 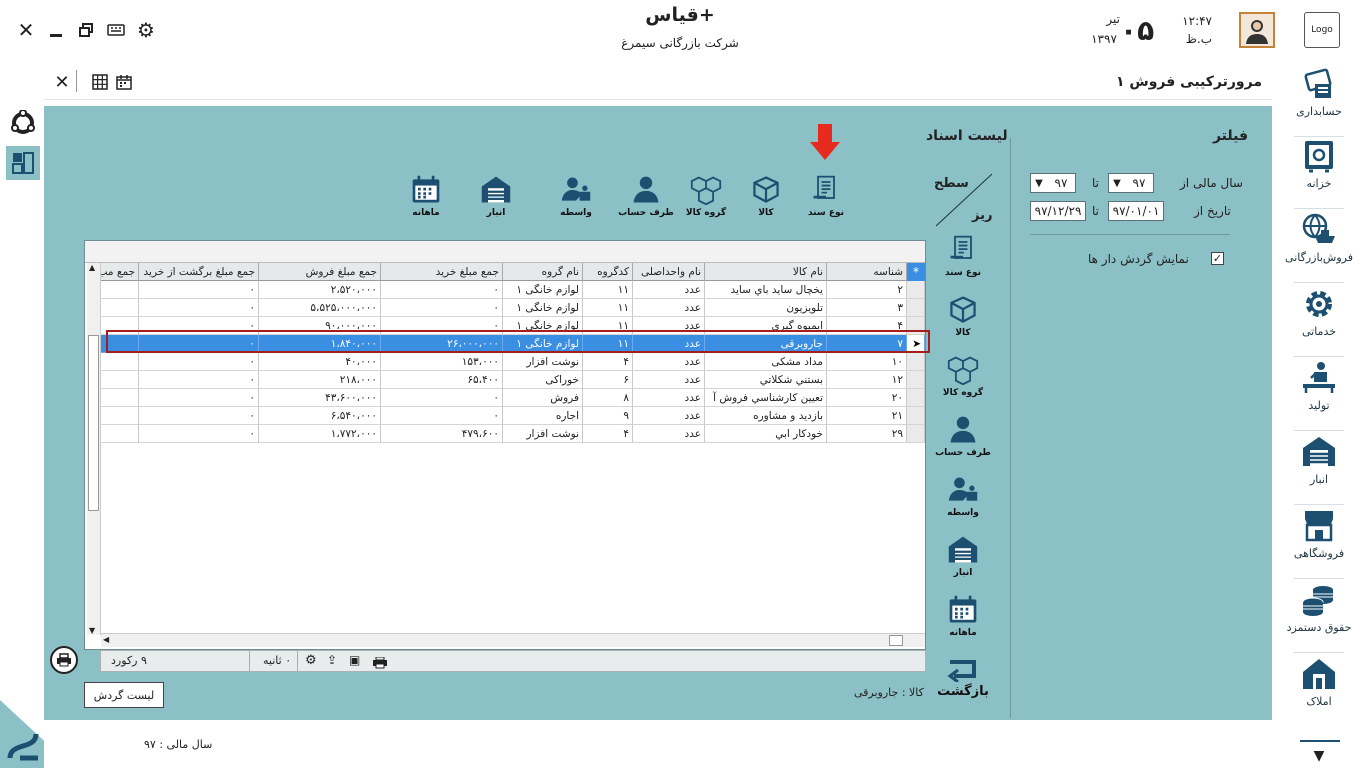 I want to click on table-row: ۱۰ مداد مشکی عدد ۴ نوشت افزار ۱۵۳،۰۰۰ ۴۰،۰۰۰ ۰, so click(x=505, y=362).